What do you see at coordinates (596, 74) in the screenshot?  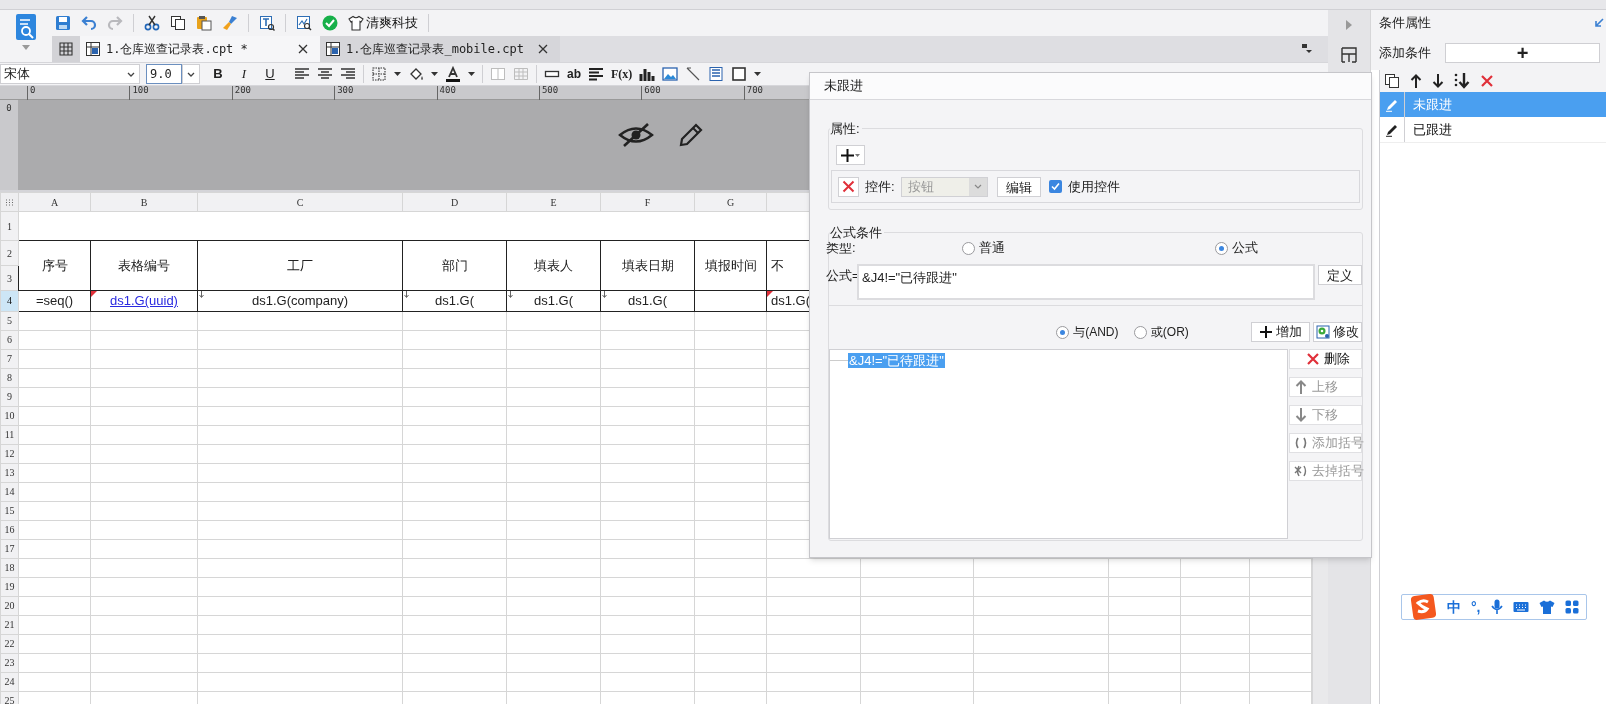 I see `align-icon` at bounding box center [596, 74].